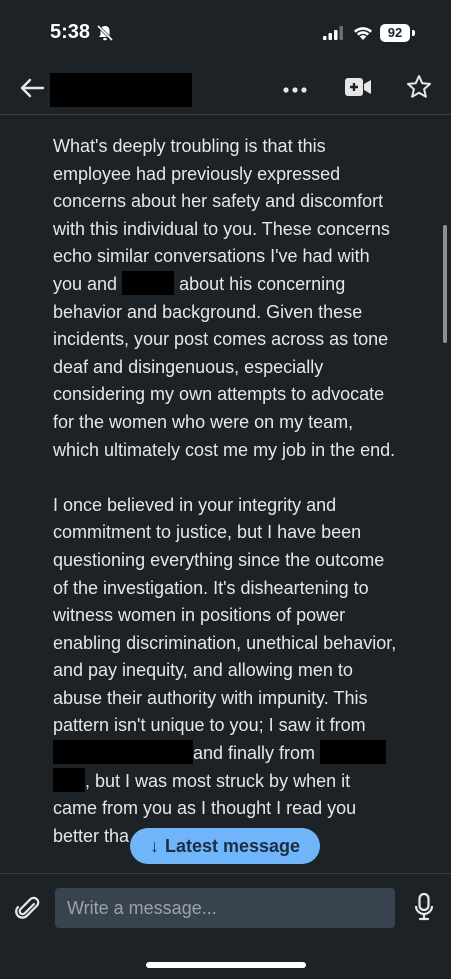 Image resolution: width=451 pixels, height=979 pixels. Describe the element at coordinates (445, 284) in the screenshot. I see `scrollbar-thumb` at that location.